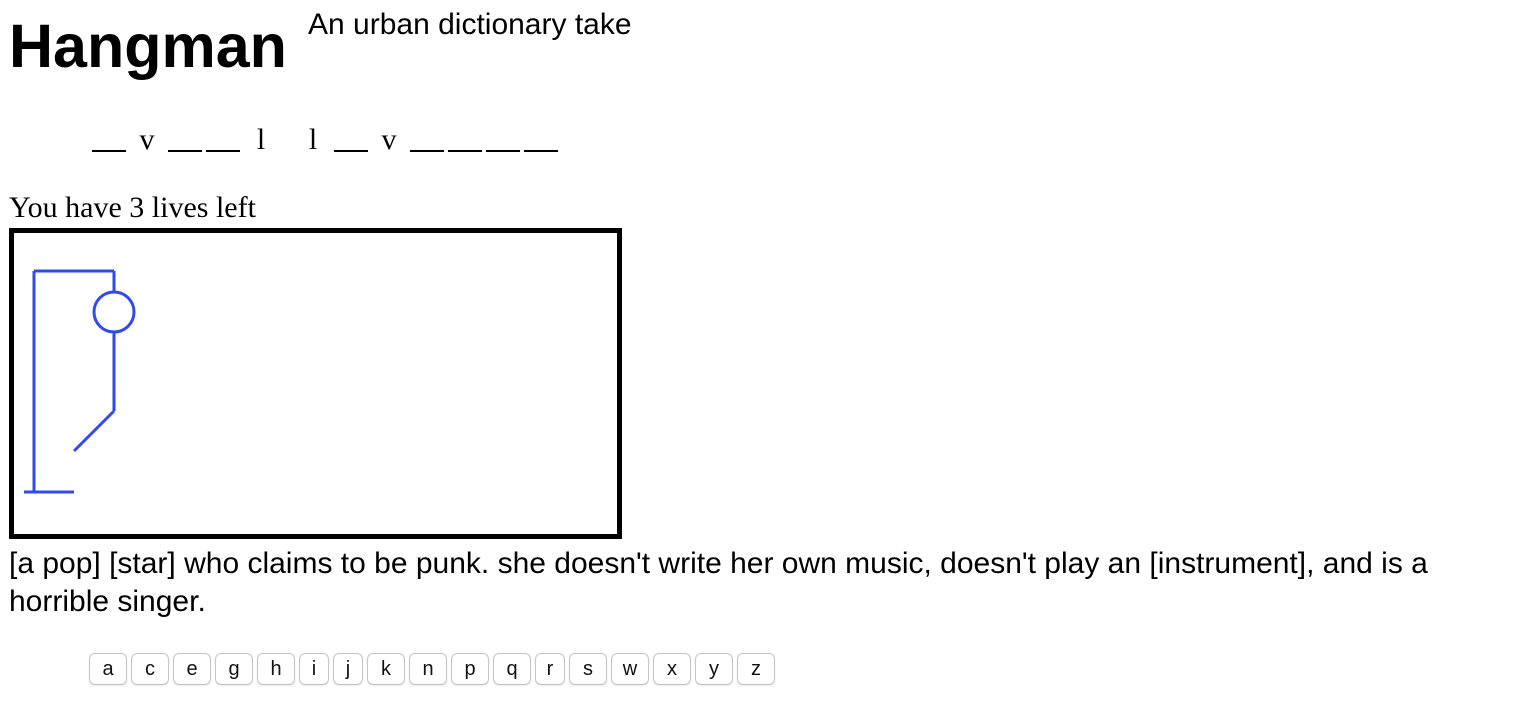 The image size is (1532, 718). What do you see at coordinates (470, 24) in the screenshot?
I see `page-subtitle: An urban dictionary take` at bounding box center [470, 24].